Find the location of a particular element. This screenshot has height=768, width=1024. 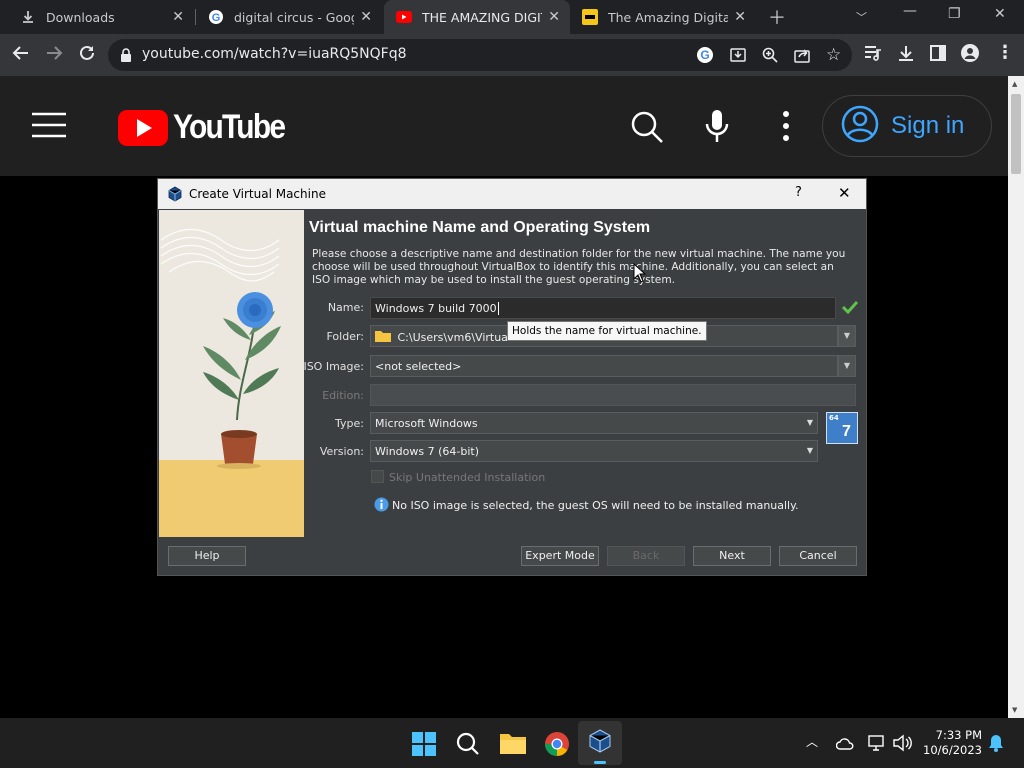

share-icon is located at coordinates (802, 57).